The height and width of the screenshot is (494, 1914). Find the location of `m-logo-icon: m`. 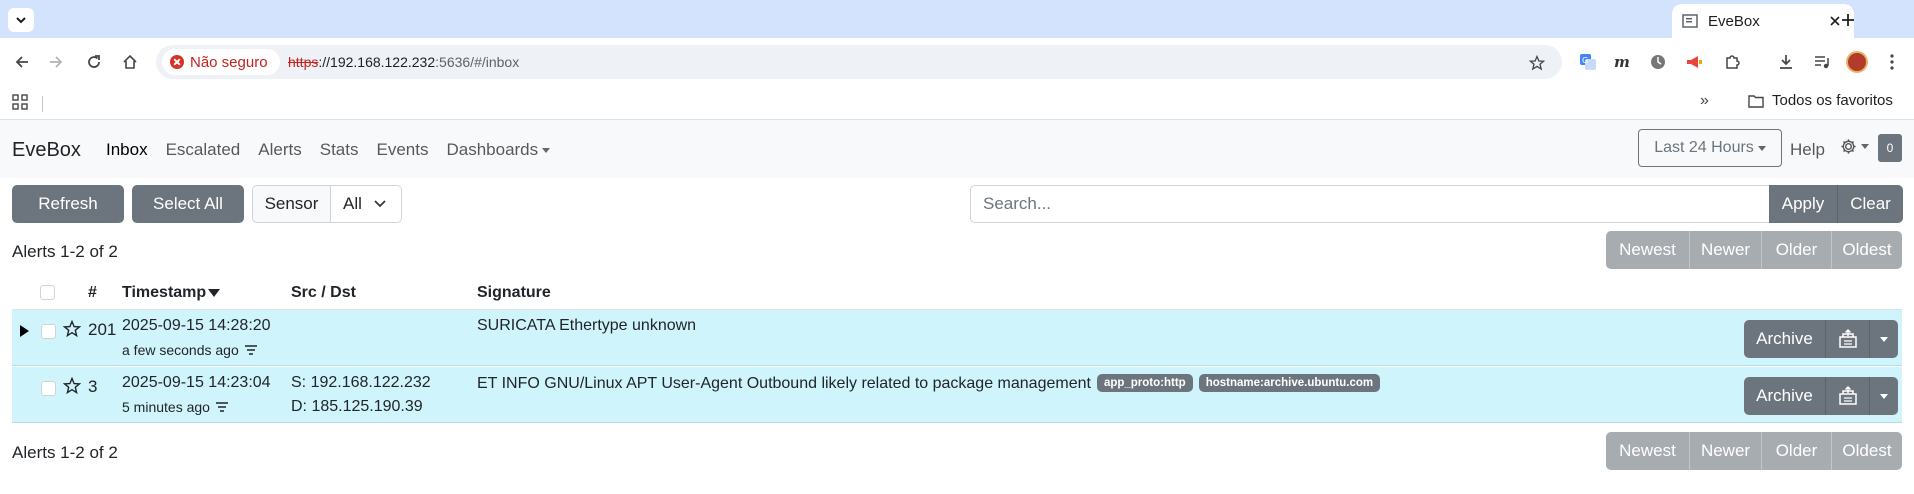

m-logo-icon: m is located at coordinates (1622, 62).